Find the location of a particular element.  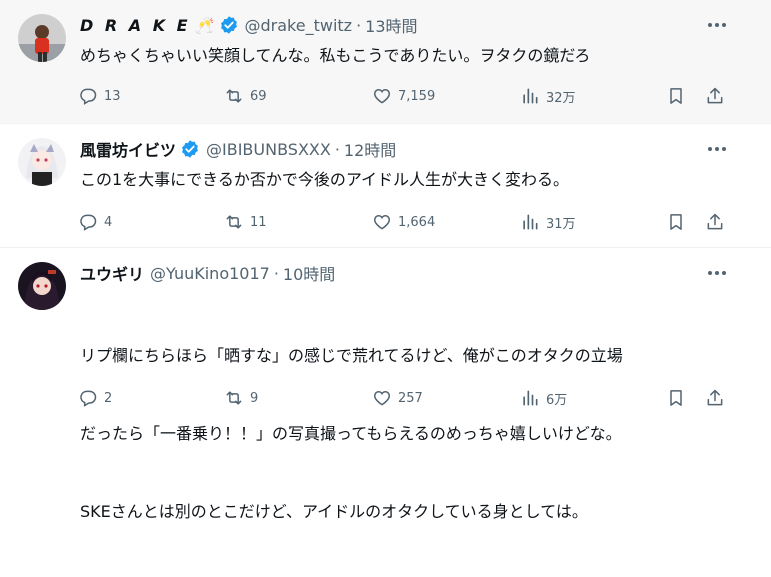

timestamp: 13時間 is located at coordinates (391, 25).